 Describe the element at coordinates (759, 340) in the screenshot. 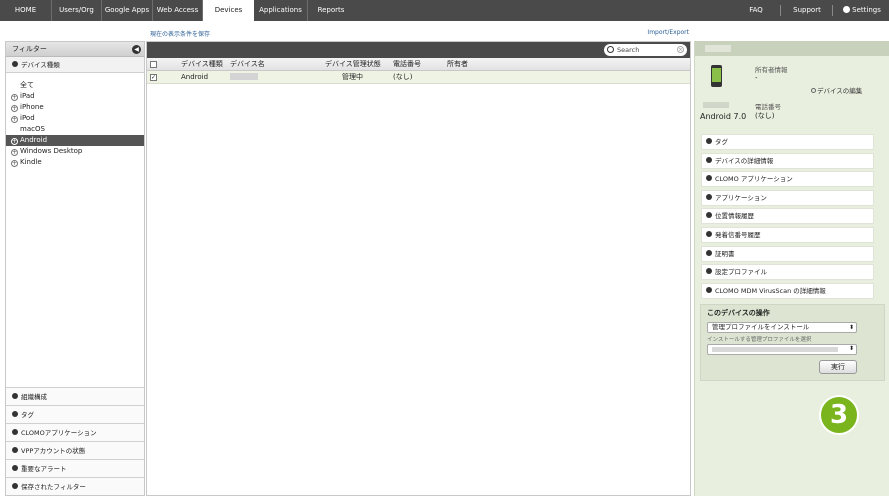

I see `profile-select-label: インストールする管理プロファイルを選択` at that location.